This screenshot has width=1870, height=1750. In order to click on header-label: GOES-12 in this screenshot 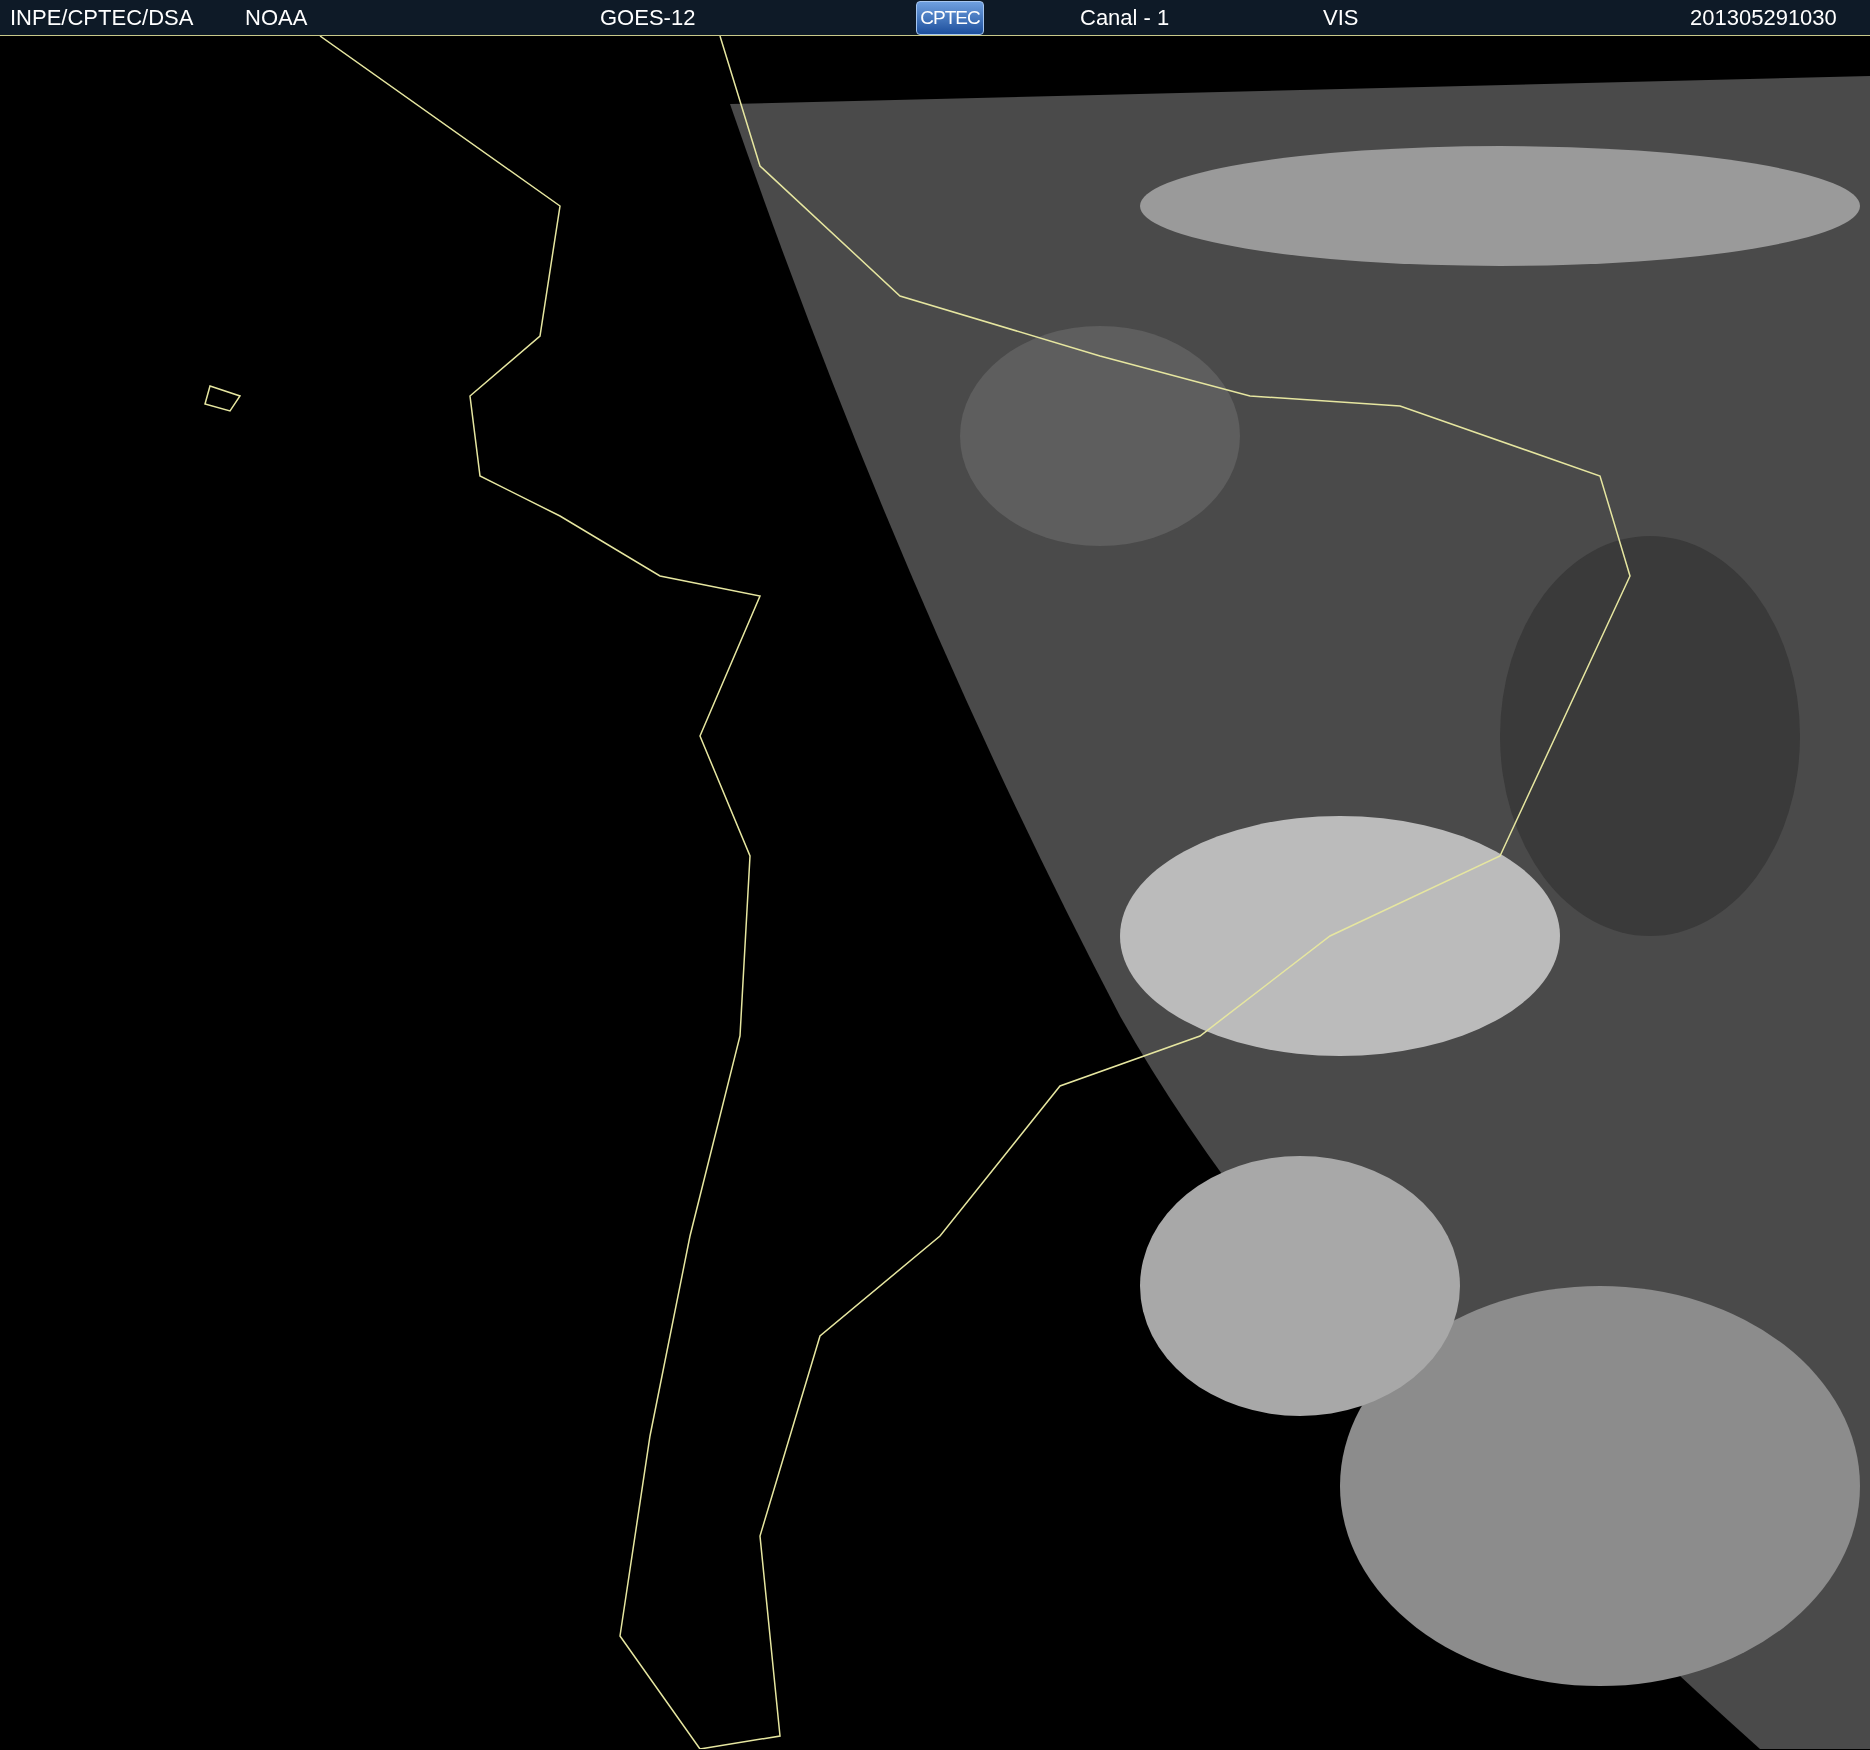, I will do `click(648, 17)`.